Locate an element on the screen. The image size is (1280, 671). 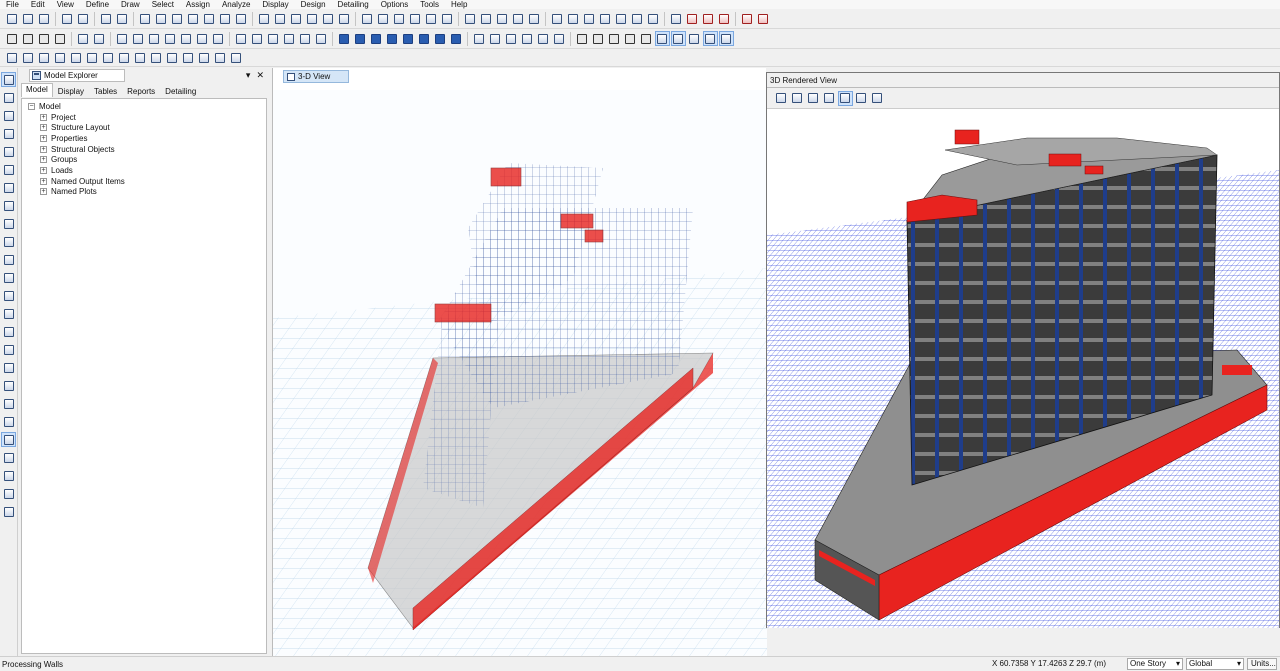
object-shrink-icon is located at coordinates (328, 18).